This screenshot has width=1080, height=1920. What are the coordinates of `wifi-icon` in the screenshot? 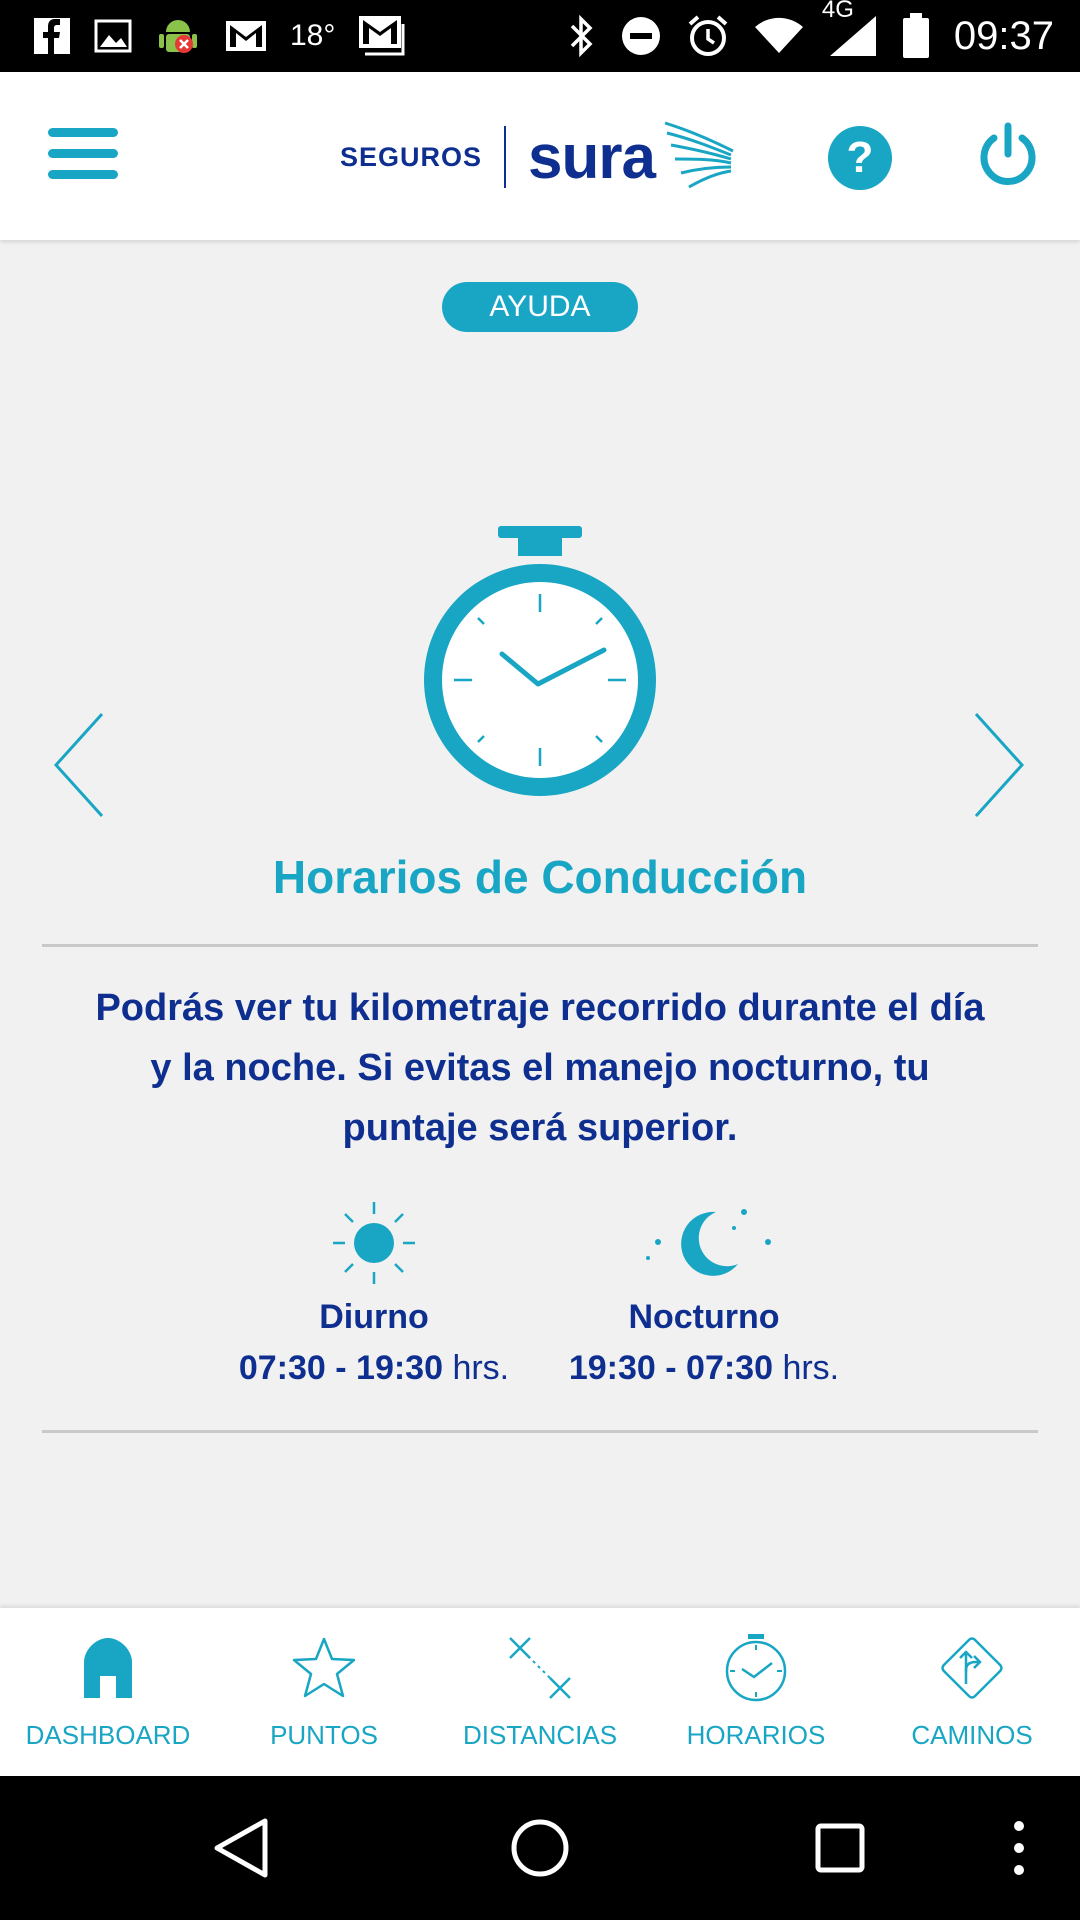 It's located at (779, 36).